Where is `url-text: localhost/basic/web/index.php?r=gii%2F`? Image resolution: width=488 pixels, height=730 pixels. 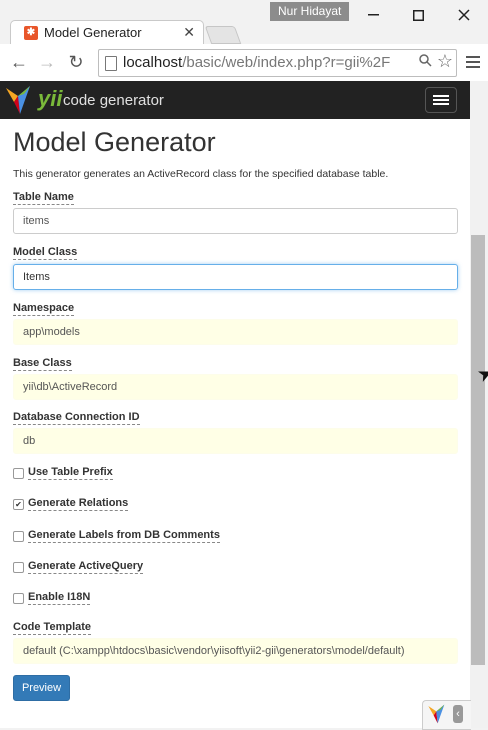
url-text: localhost/basic/web/index.php?r=gii%2F is located at coordinates (268, 62).